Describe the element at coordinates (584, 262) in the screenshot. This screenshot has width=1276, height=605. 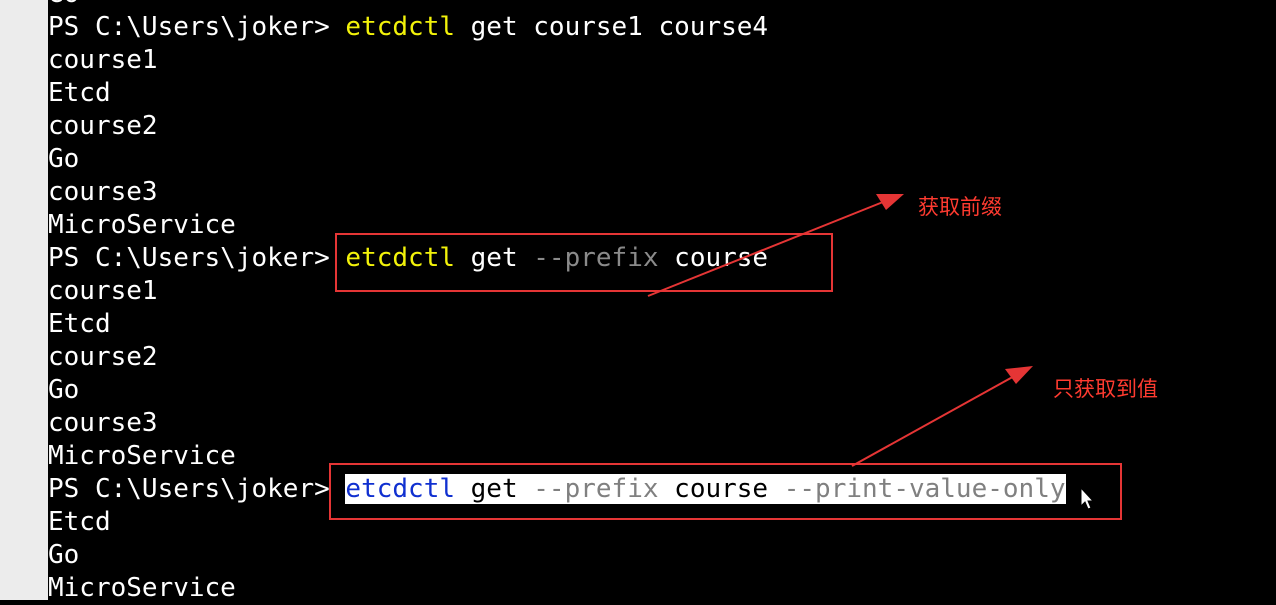
I see `highlight-box-prefix` at that location.